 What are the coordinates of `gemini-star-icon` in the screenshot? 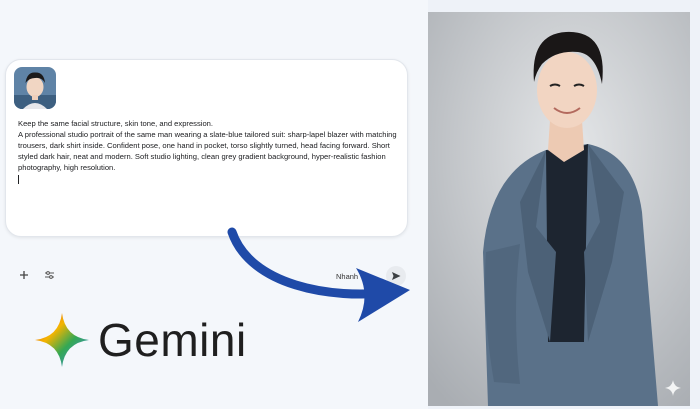 It's located at (62, 340).